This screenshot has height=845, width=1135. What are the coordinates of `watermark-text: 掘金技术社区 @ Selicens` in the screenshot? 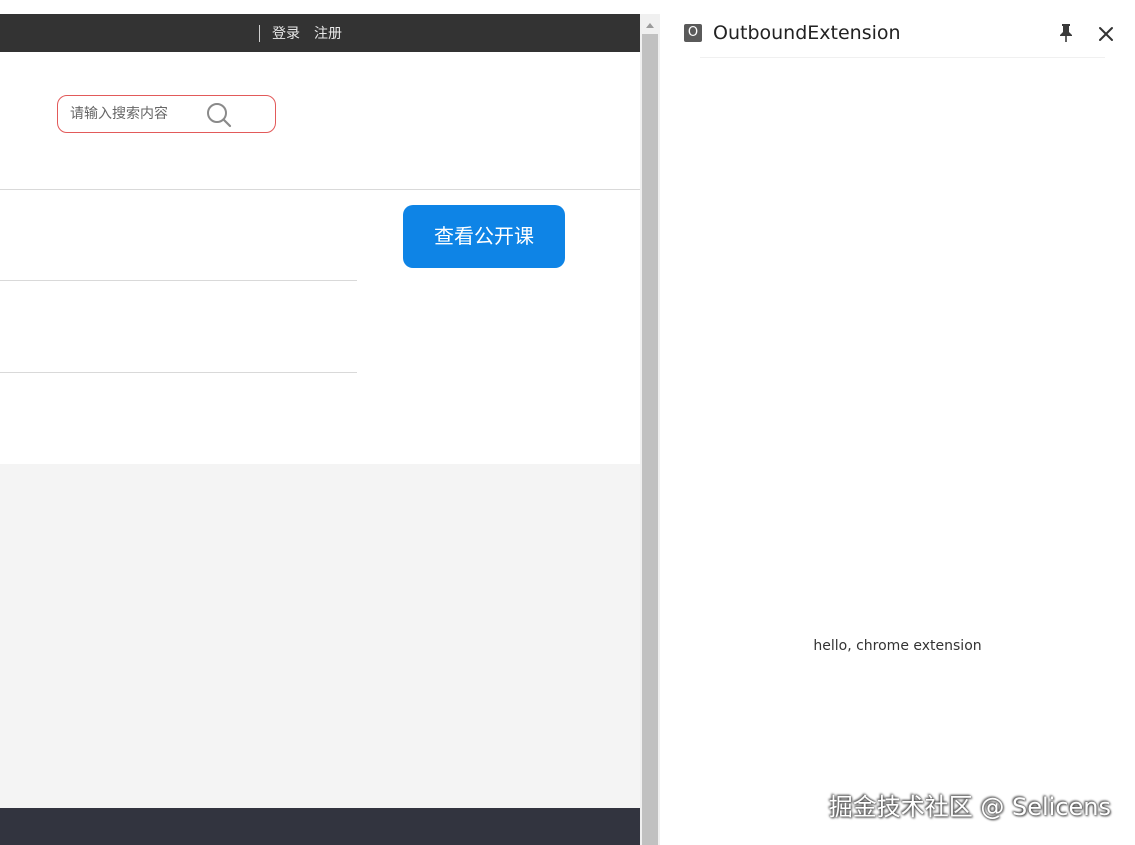 It's located at (969, 807).